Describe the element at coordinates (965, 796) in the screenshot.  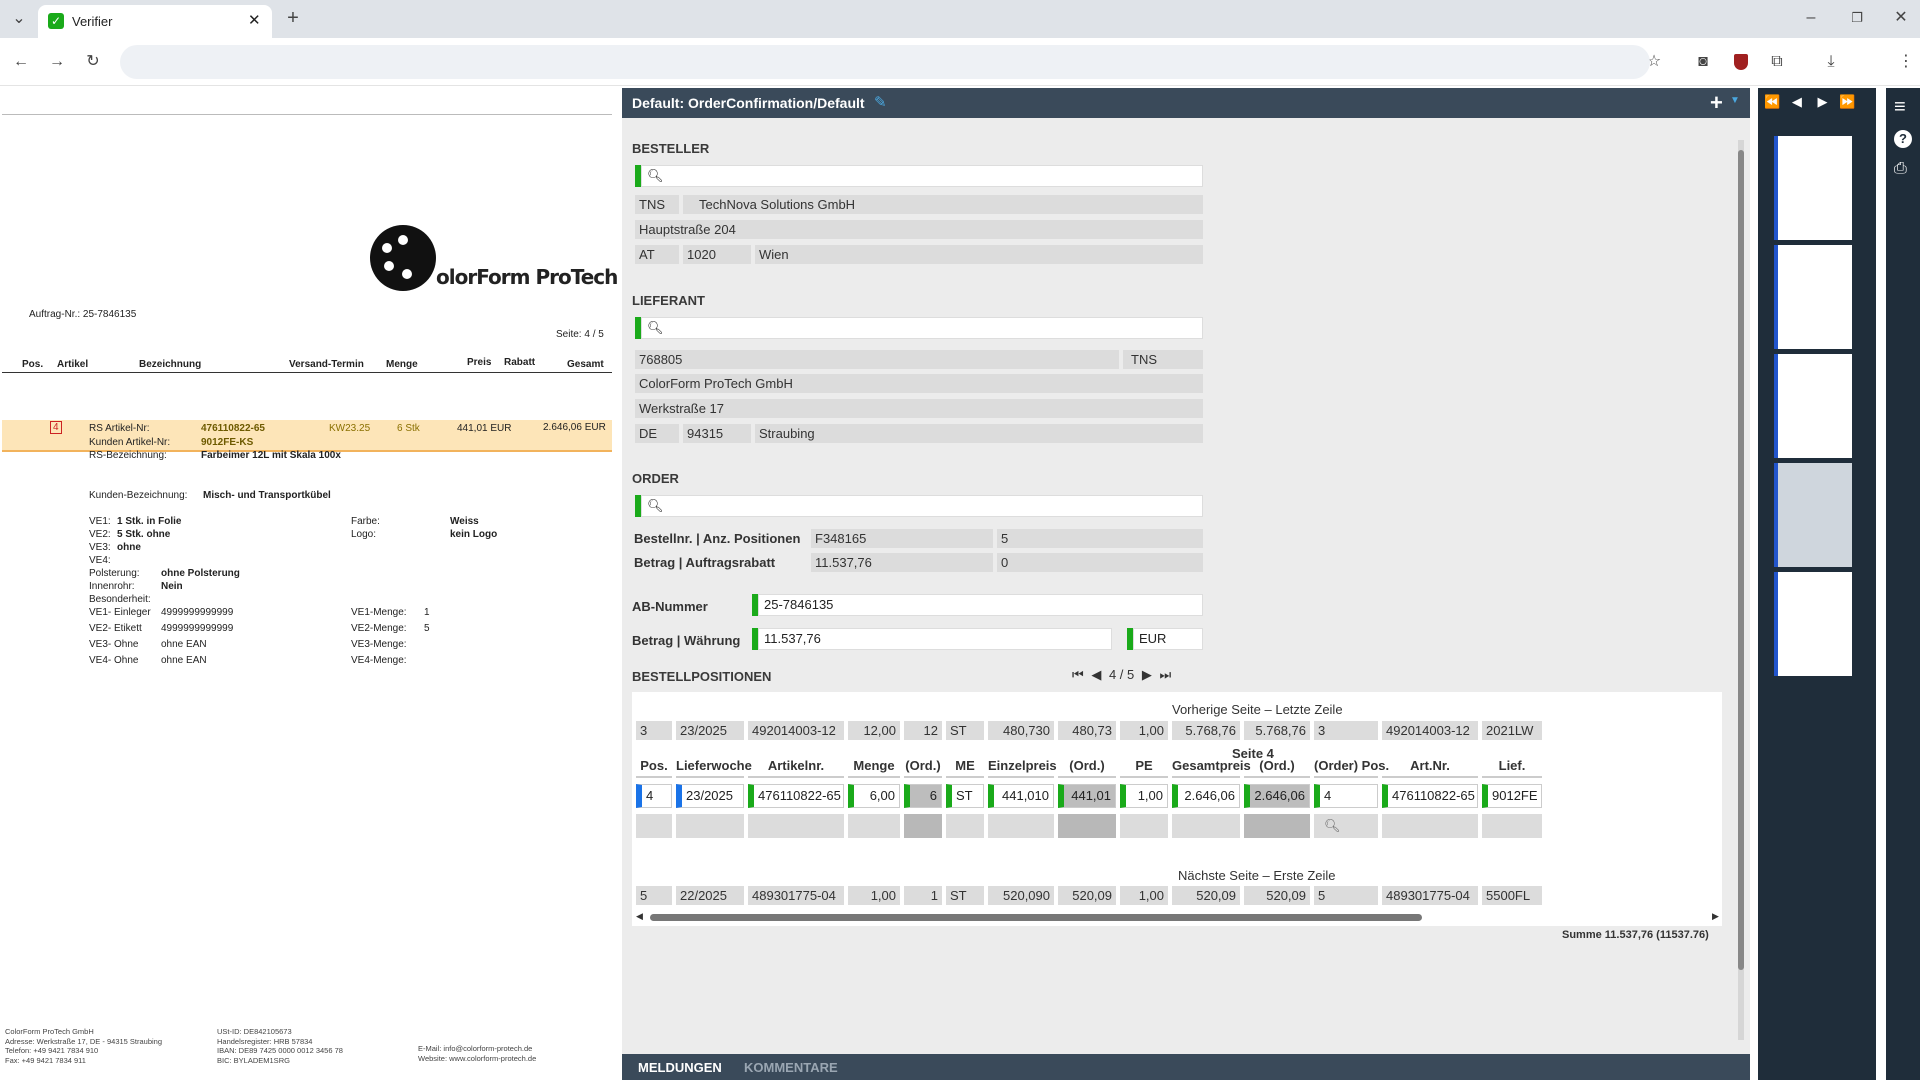
I see `current-row-input: ST` at that location.